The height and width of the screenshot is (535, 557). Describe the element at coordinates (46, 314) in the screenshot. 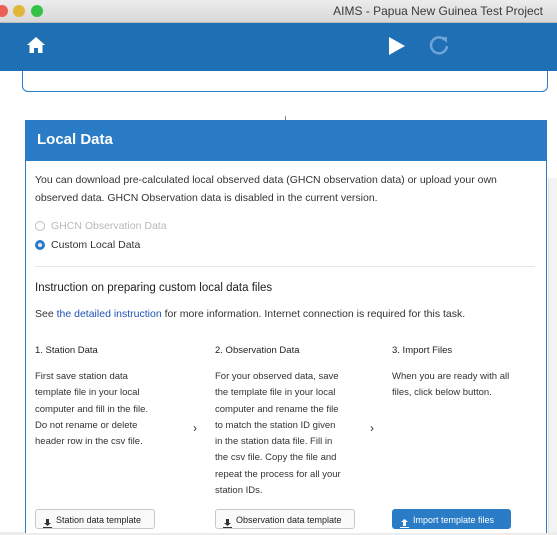

I see `see-prefix: See` at that location.